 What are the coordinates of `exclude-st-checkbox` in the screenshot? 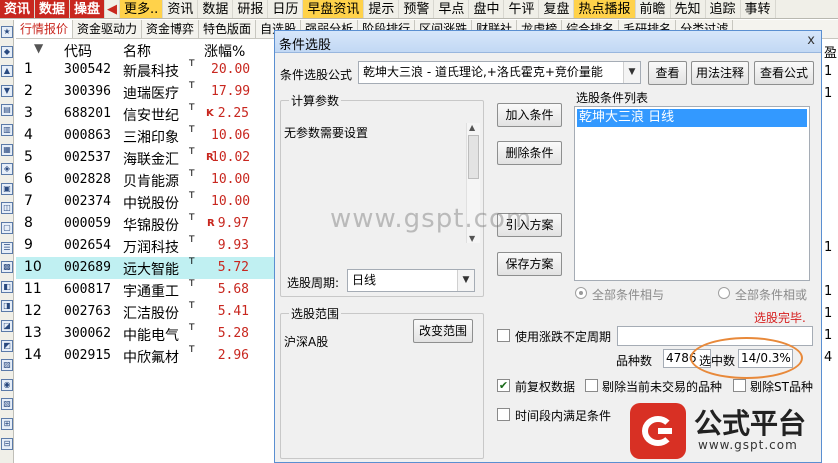 It's located at (739, 385).